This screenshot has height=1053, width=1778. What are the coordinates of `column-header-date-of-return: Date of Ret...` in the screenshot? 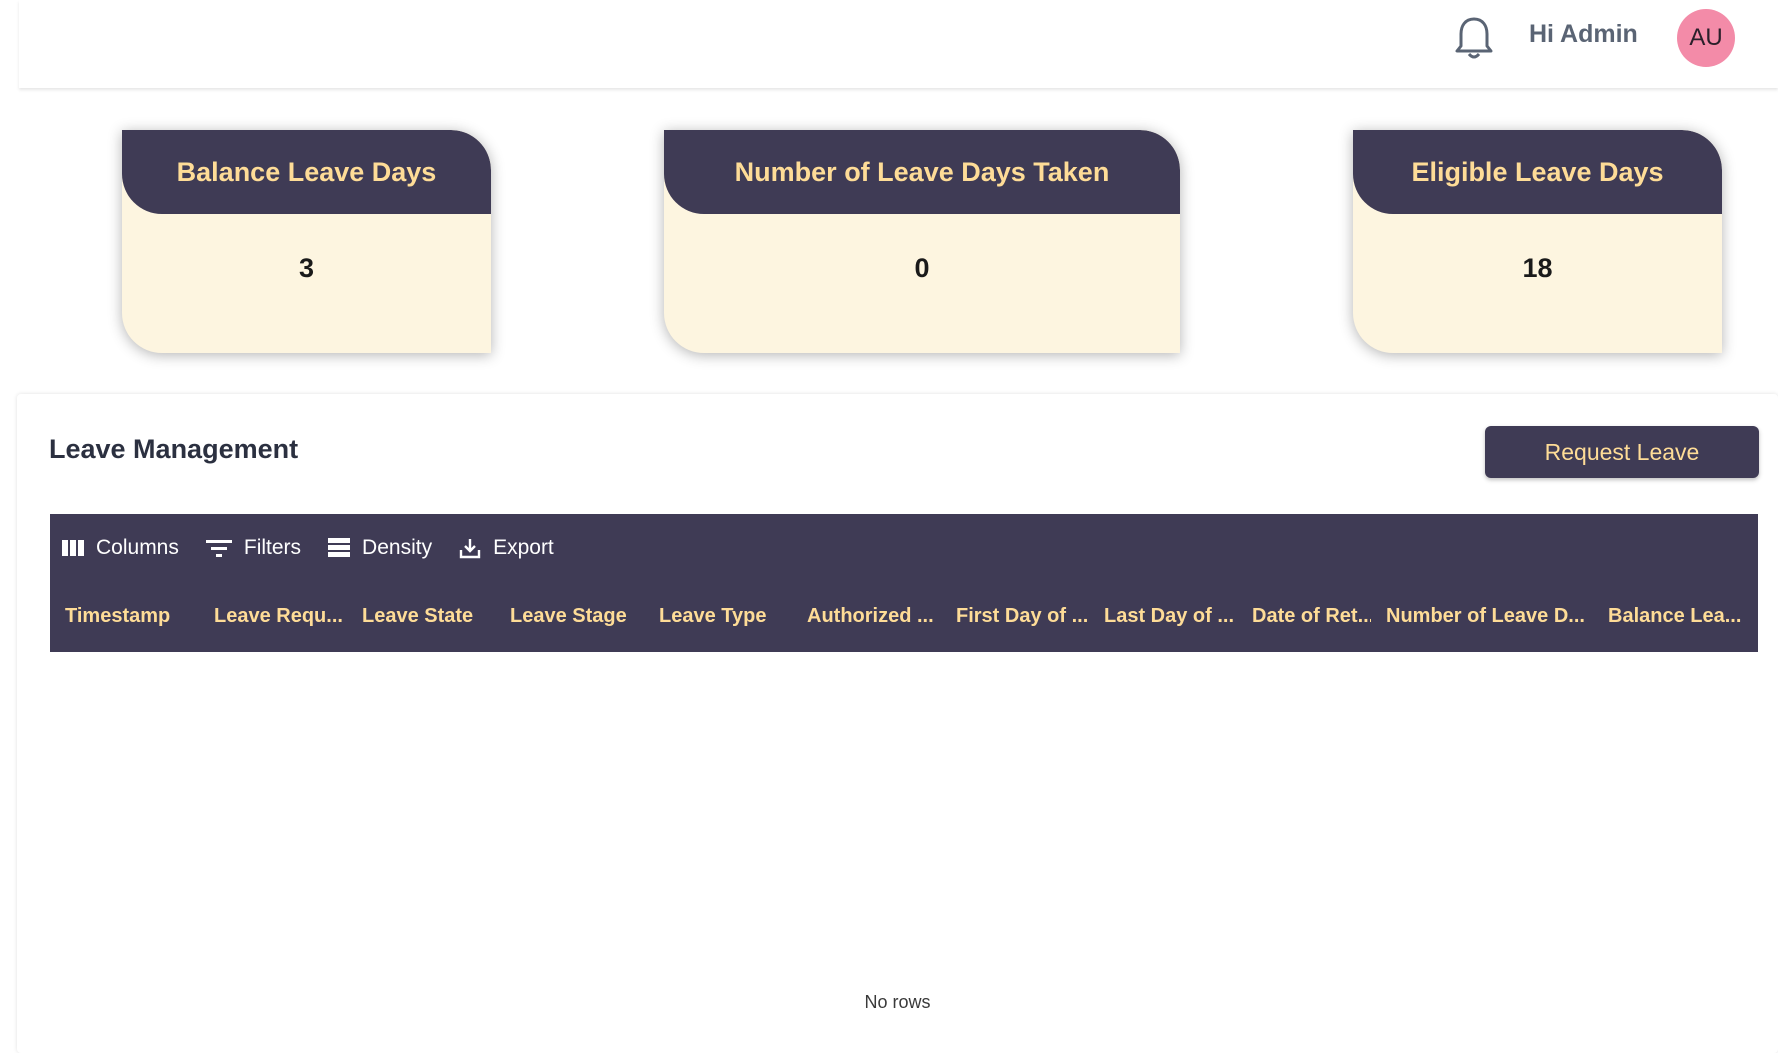 It's located at (1304, 616).